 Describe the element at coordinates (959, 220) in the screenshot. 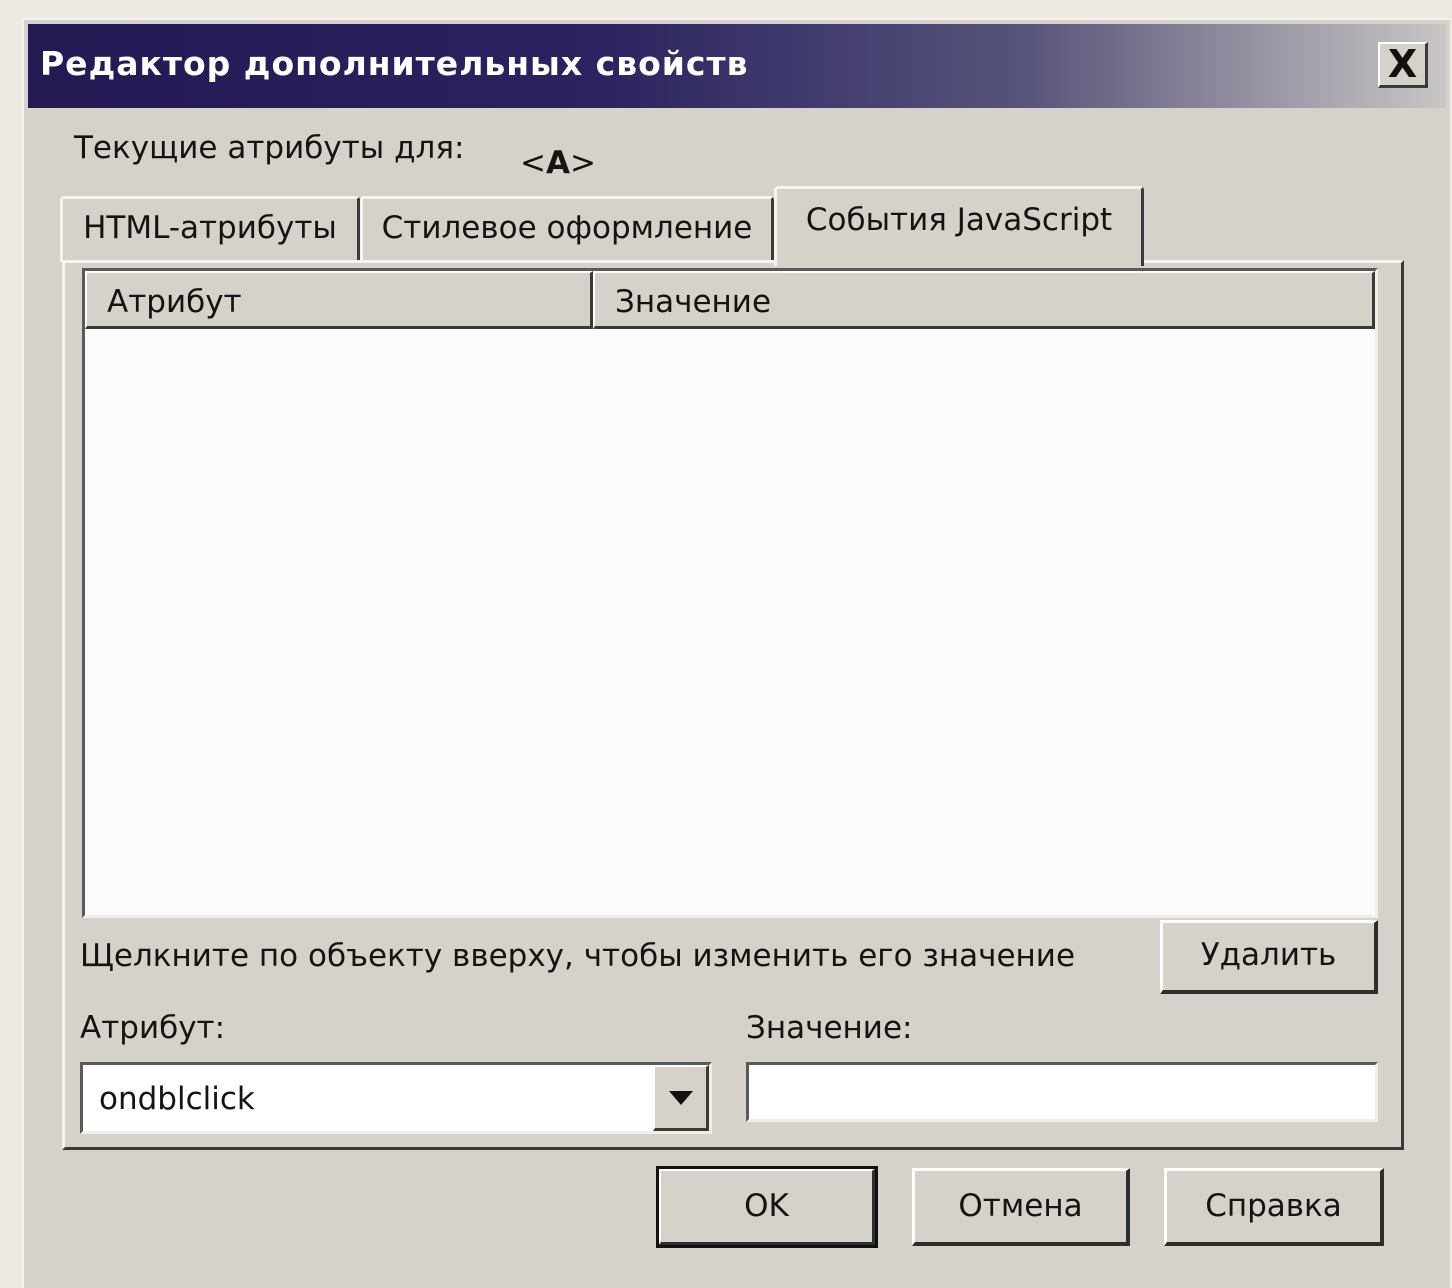

I see `tab-label: События JavaScript` at that location.